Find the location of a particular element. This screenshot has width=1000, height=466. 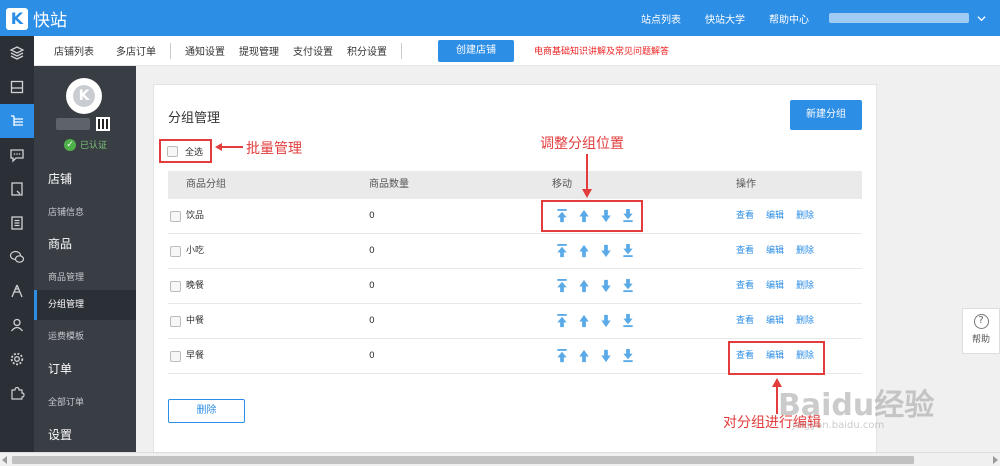

rail-item-chat is located at coordinates (17, 155).